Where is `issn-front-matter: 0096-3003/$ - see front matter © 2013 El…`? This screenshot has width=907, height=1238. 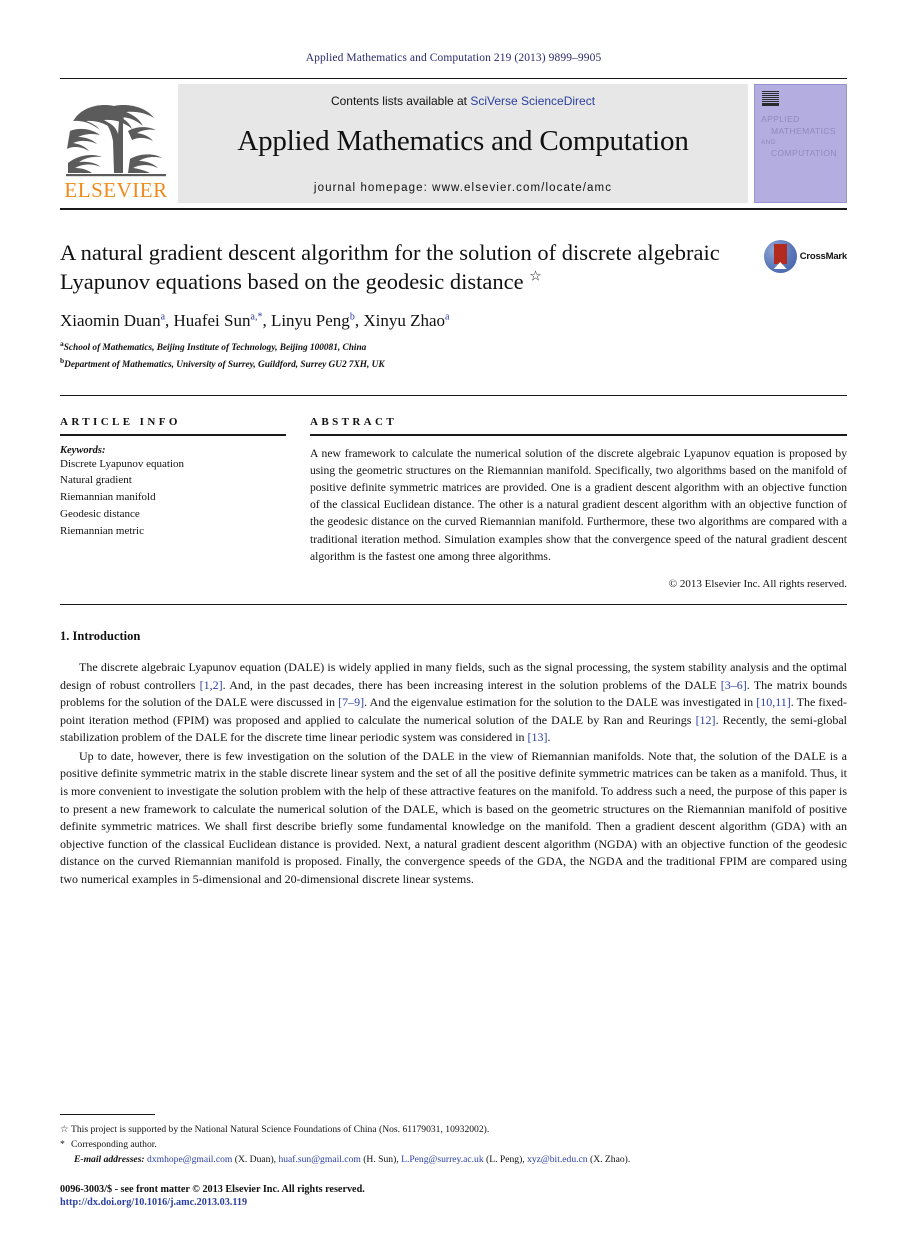 issn-front-matter: 0096-3003/$ - see front matter © 2013 El… is located at coordinates (212, 1189).